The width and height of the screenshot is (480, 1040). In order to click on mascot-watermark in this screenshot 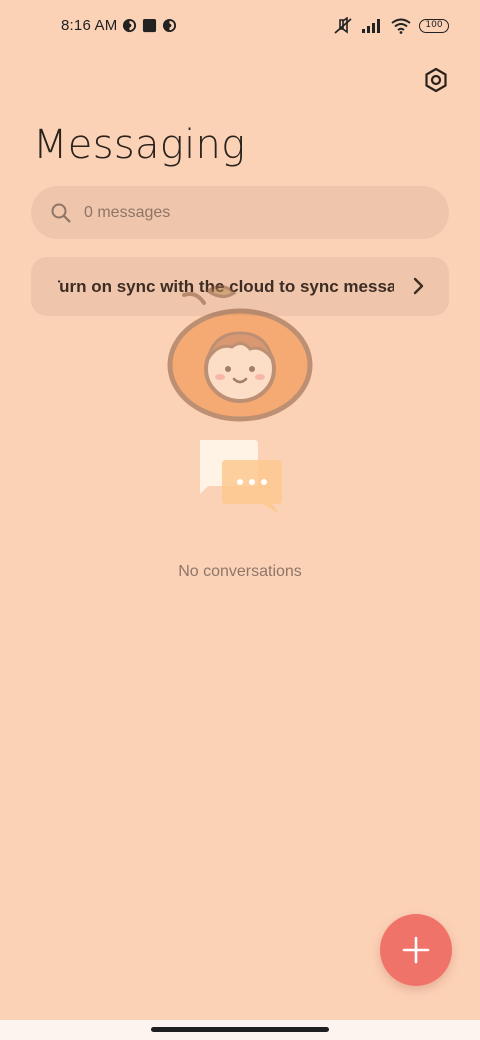, I will do `click(240, 353)`.